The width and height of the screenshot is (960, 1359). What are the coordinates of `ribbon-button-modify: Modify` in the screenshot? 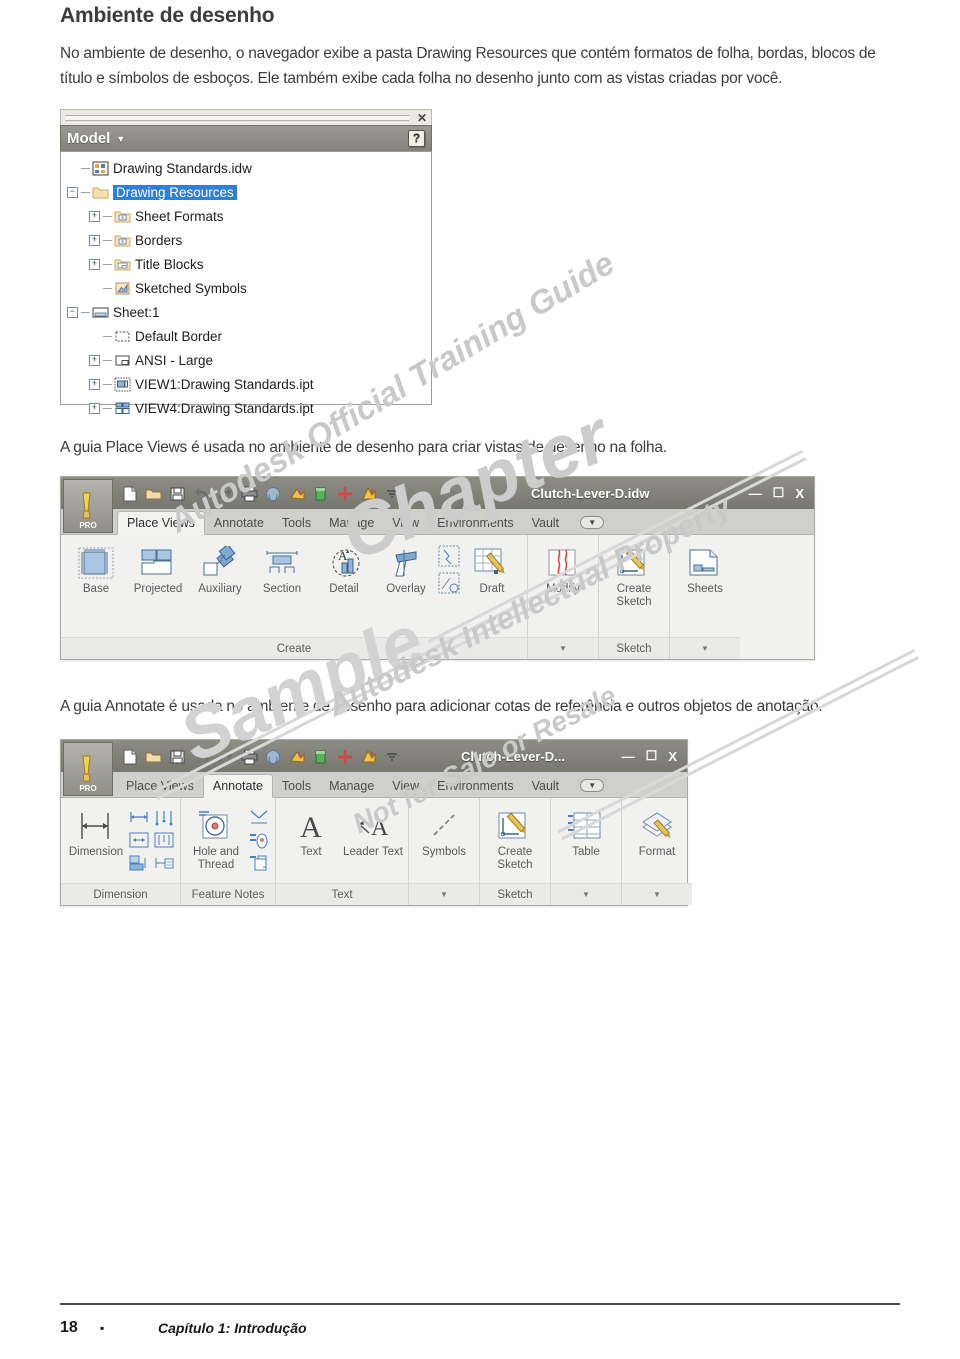 It's located at (563, 569).